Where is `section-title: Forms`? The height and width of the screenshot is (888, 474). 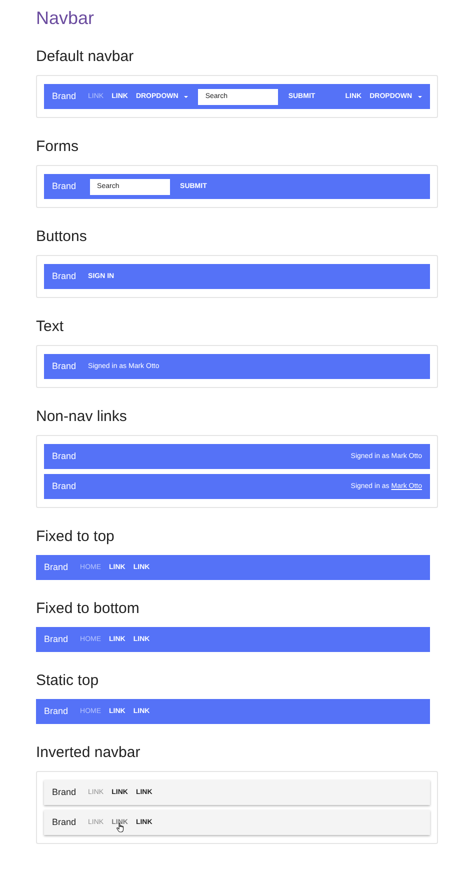
section-title: Forms is located at coordinates (58, 147).